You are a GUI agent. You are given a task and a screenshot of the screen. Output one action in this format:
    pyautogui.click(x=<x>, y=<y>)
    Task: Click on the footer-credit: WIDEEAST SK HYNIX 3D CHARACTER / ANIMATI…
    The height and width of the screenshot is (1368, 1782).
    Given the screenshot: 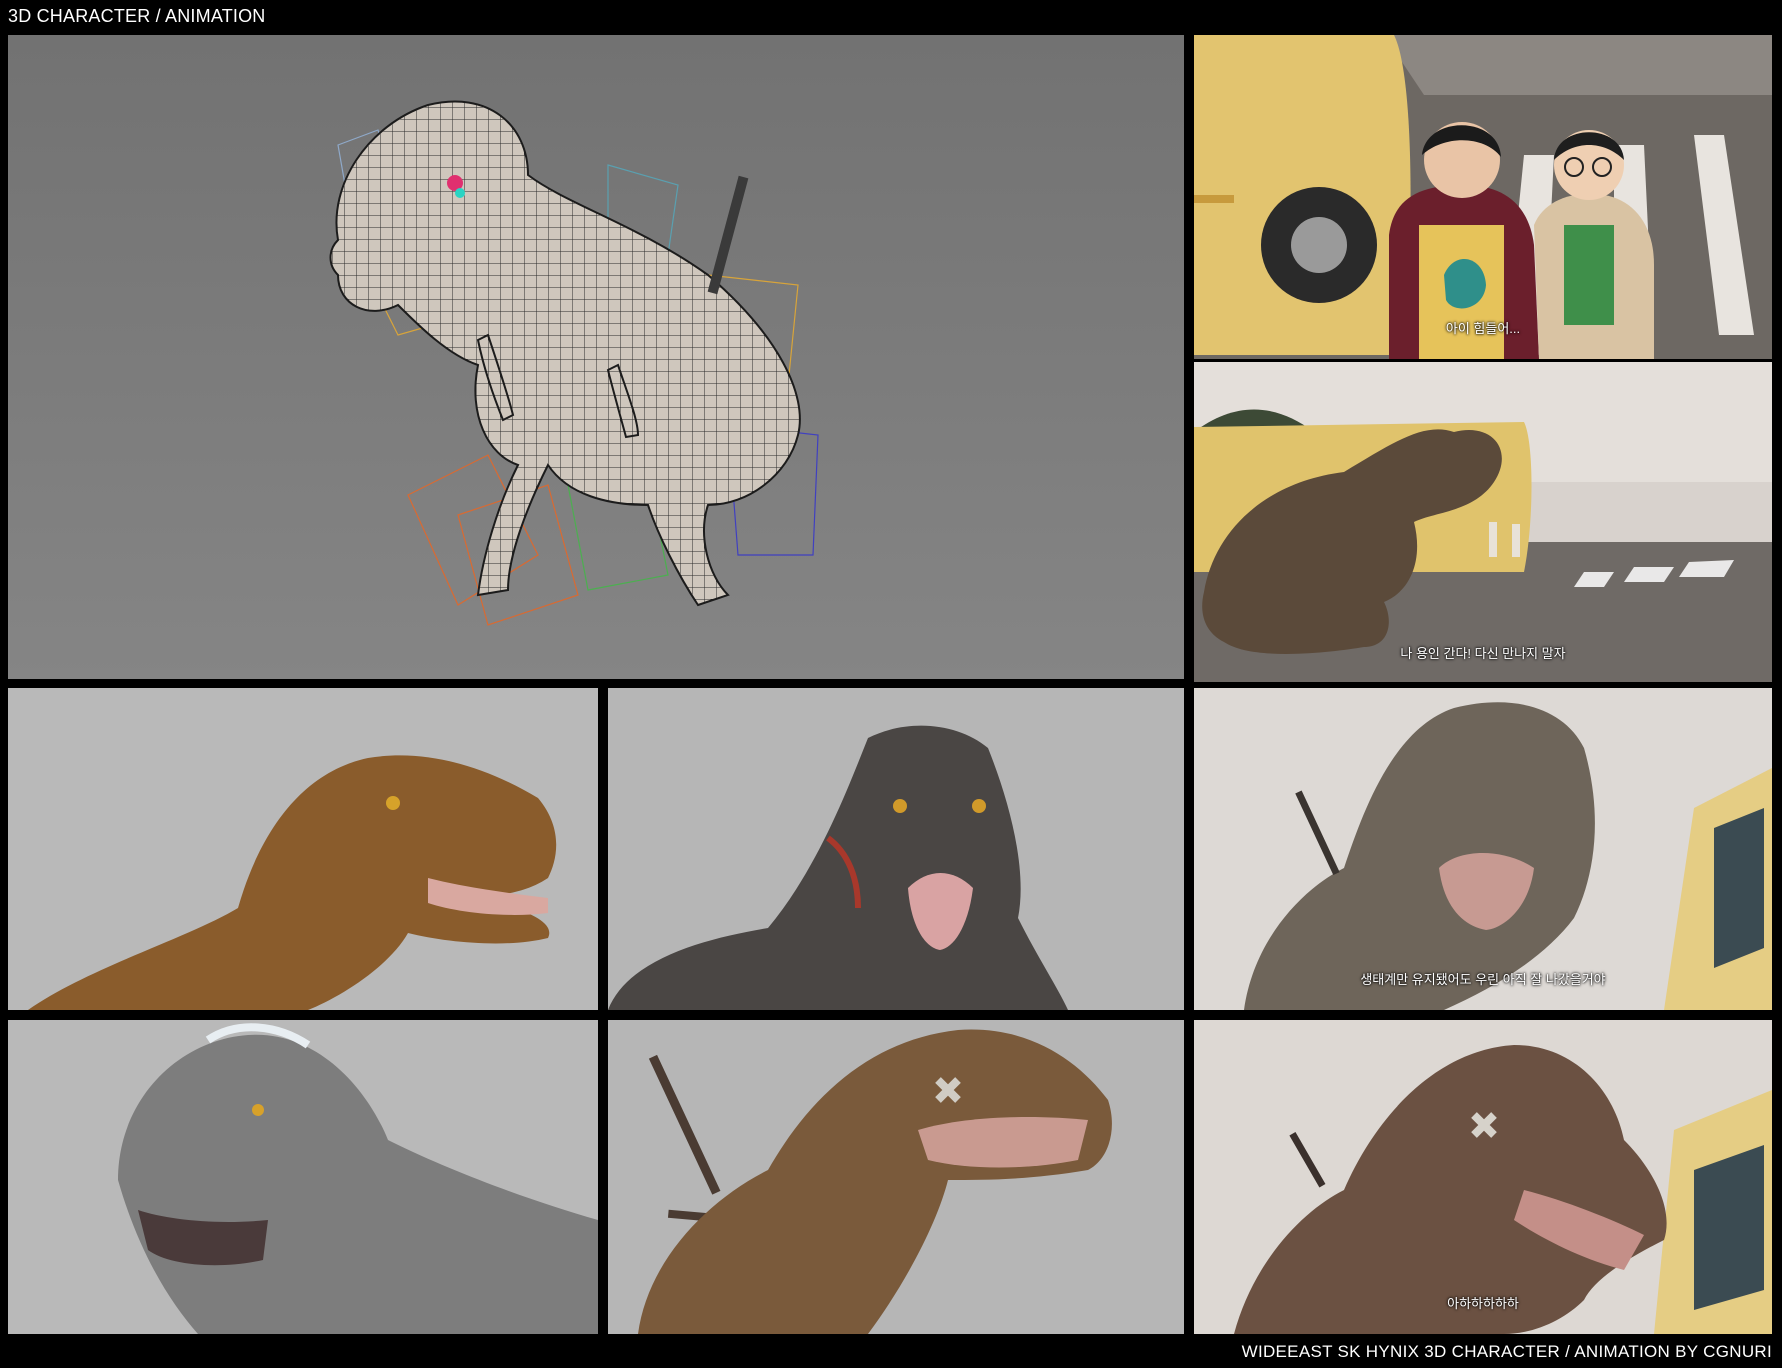 What is the action you would take?
    pyautogui.click(x=1506, y=1351)
    